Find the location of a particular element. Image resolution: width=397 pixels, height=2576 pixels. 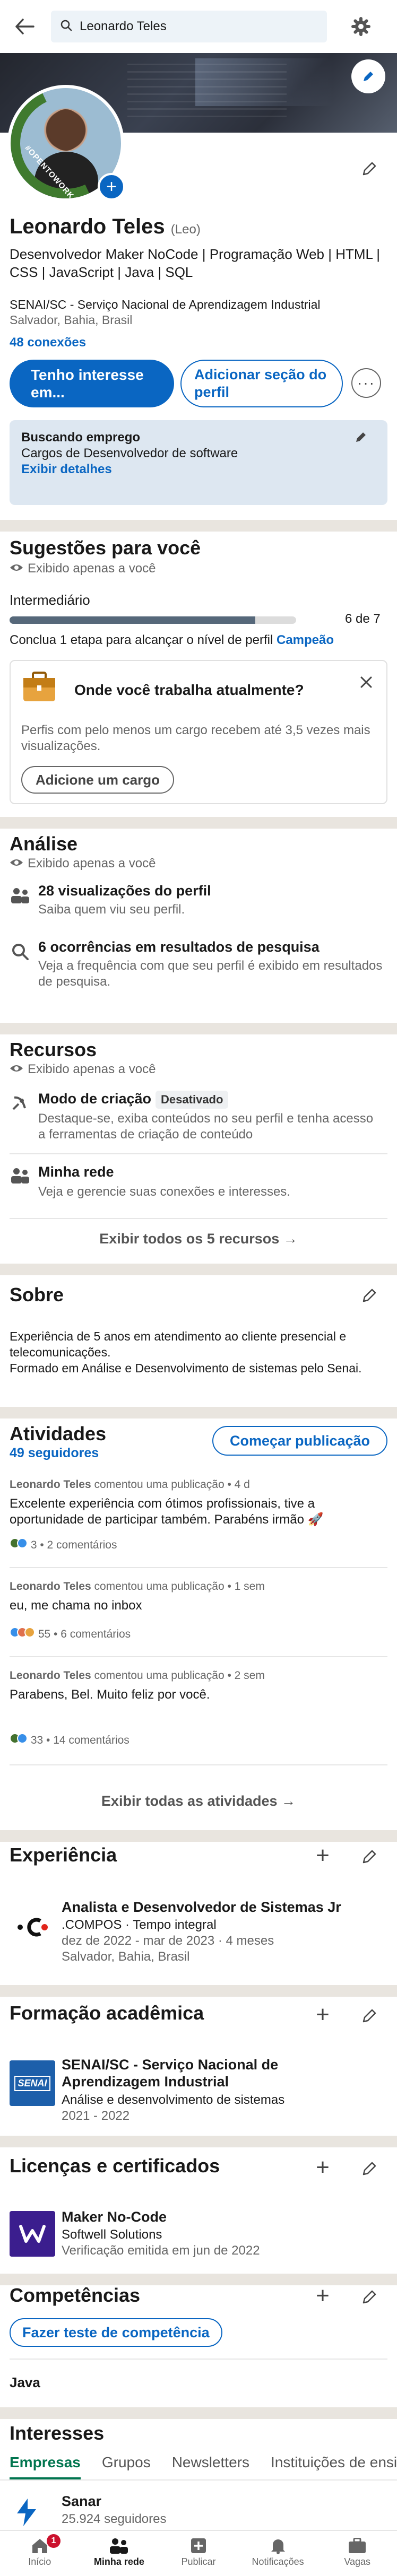

see-all-activity-link: Exibir todas as atividades → is located at coordinates (198, 1801).